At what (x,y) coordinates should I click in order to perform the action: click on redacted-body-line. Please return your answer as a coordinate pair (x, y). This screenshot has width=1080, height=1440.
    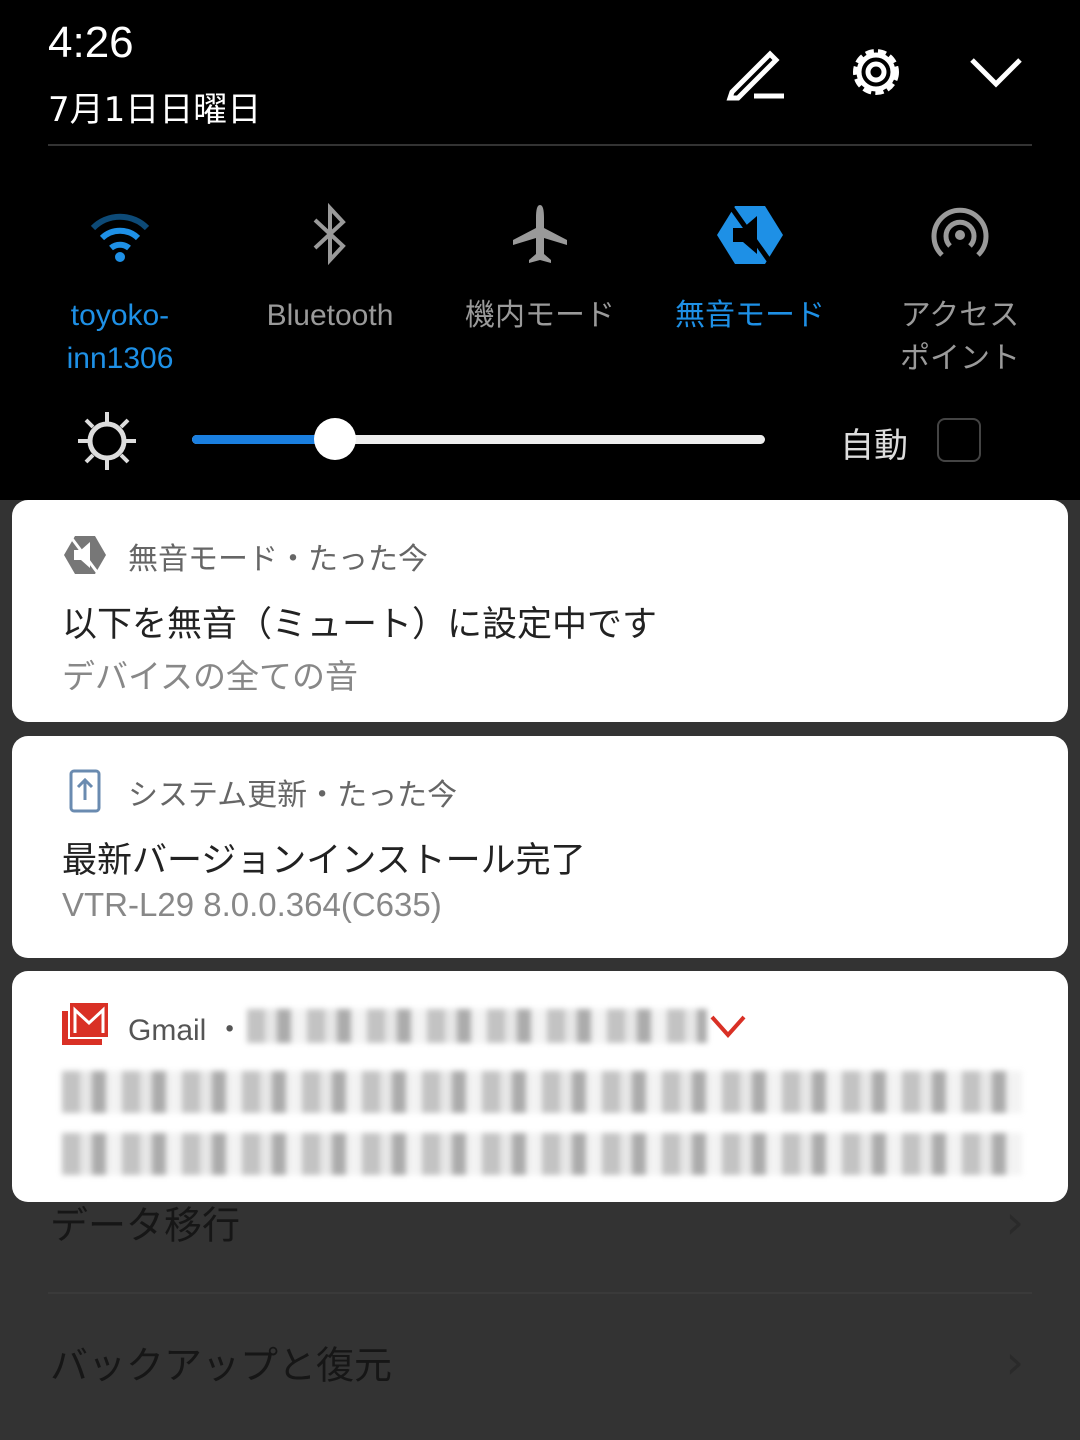
    Looking at the image, I should click on (542, 1092).